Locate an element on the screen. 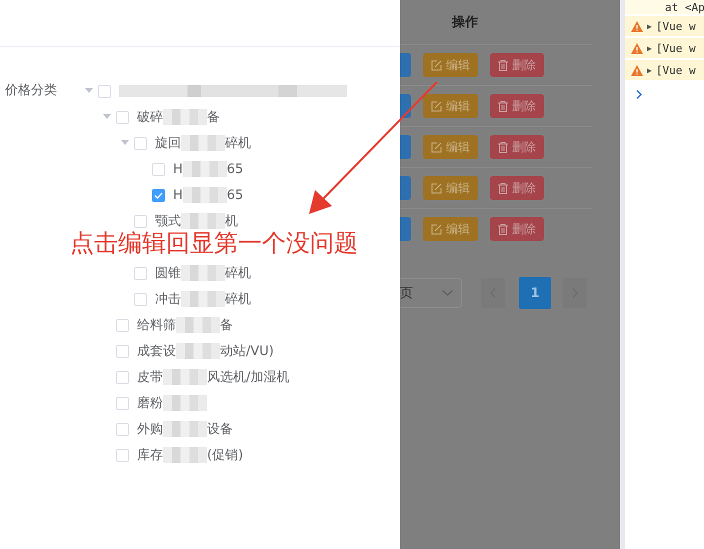 The image size is (704, 549). page-button: 1 is located at coordinates (535, 293).